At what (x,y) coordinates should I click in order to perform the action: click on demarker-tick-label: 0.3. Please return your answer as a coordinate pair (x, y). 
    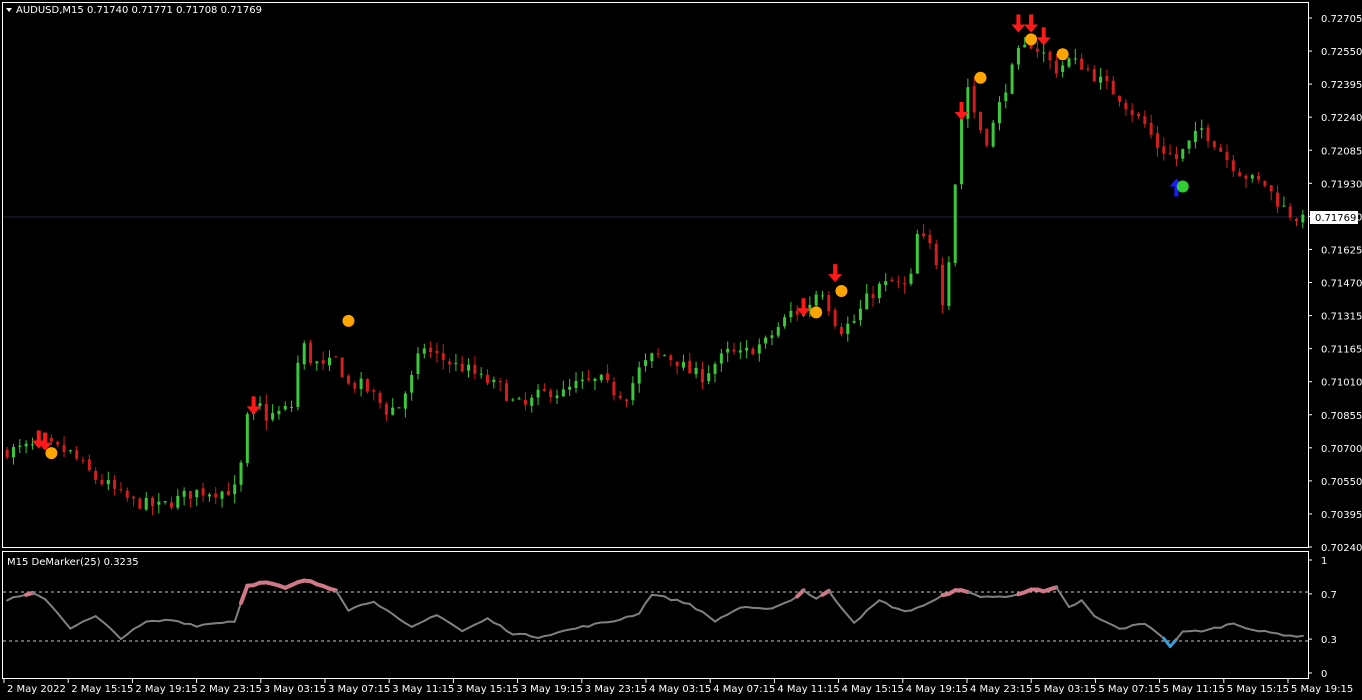
    Looking at the image, I should click on (1329, 640).